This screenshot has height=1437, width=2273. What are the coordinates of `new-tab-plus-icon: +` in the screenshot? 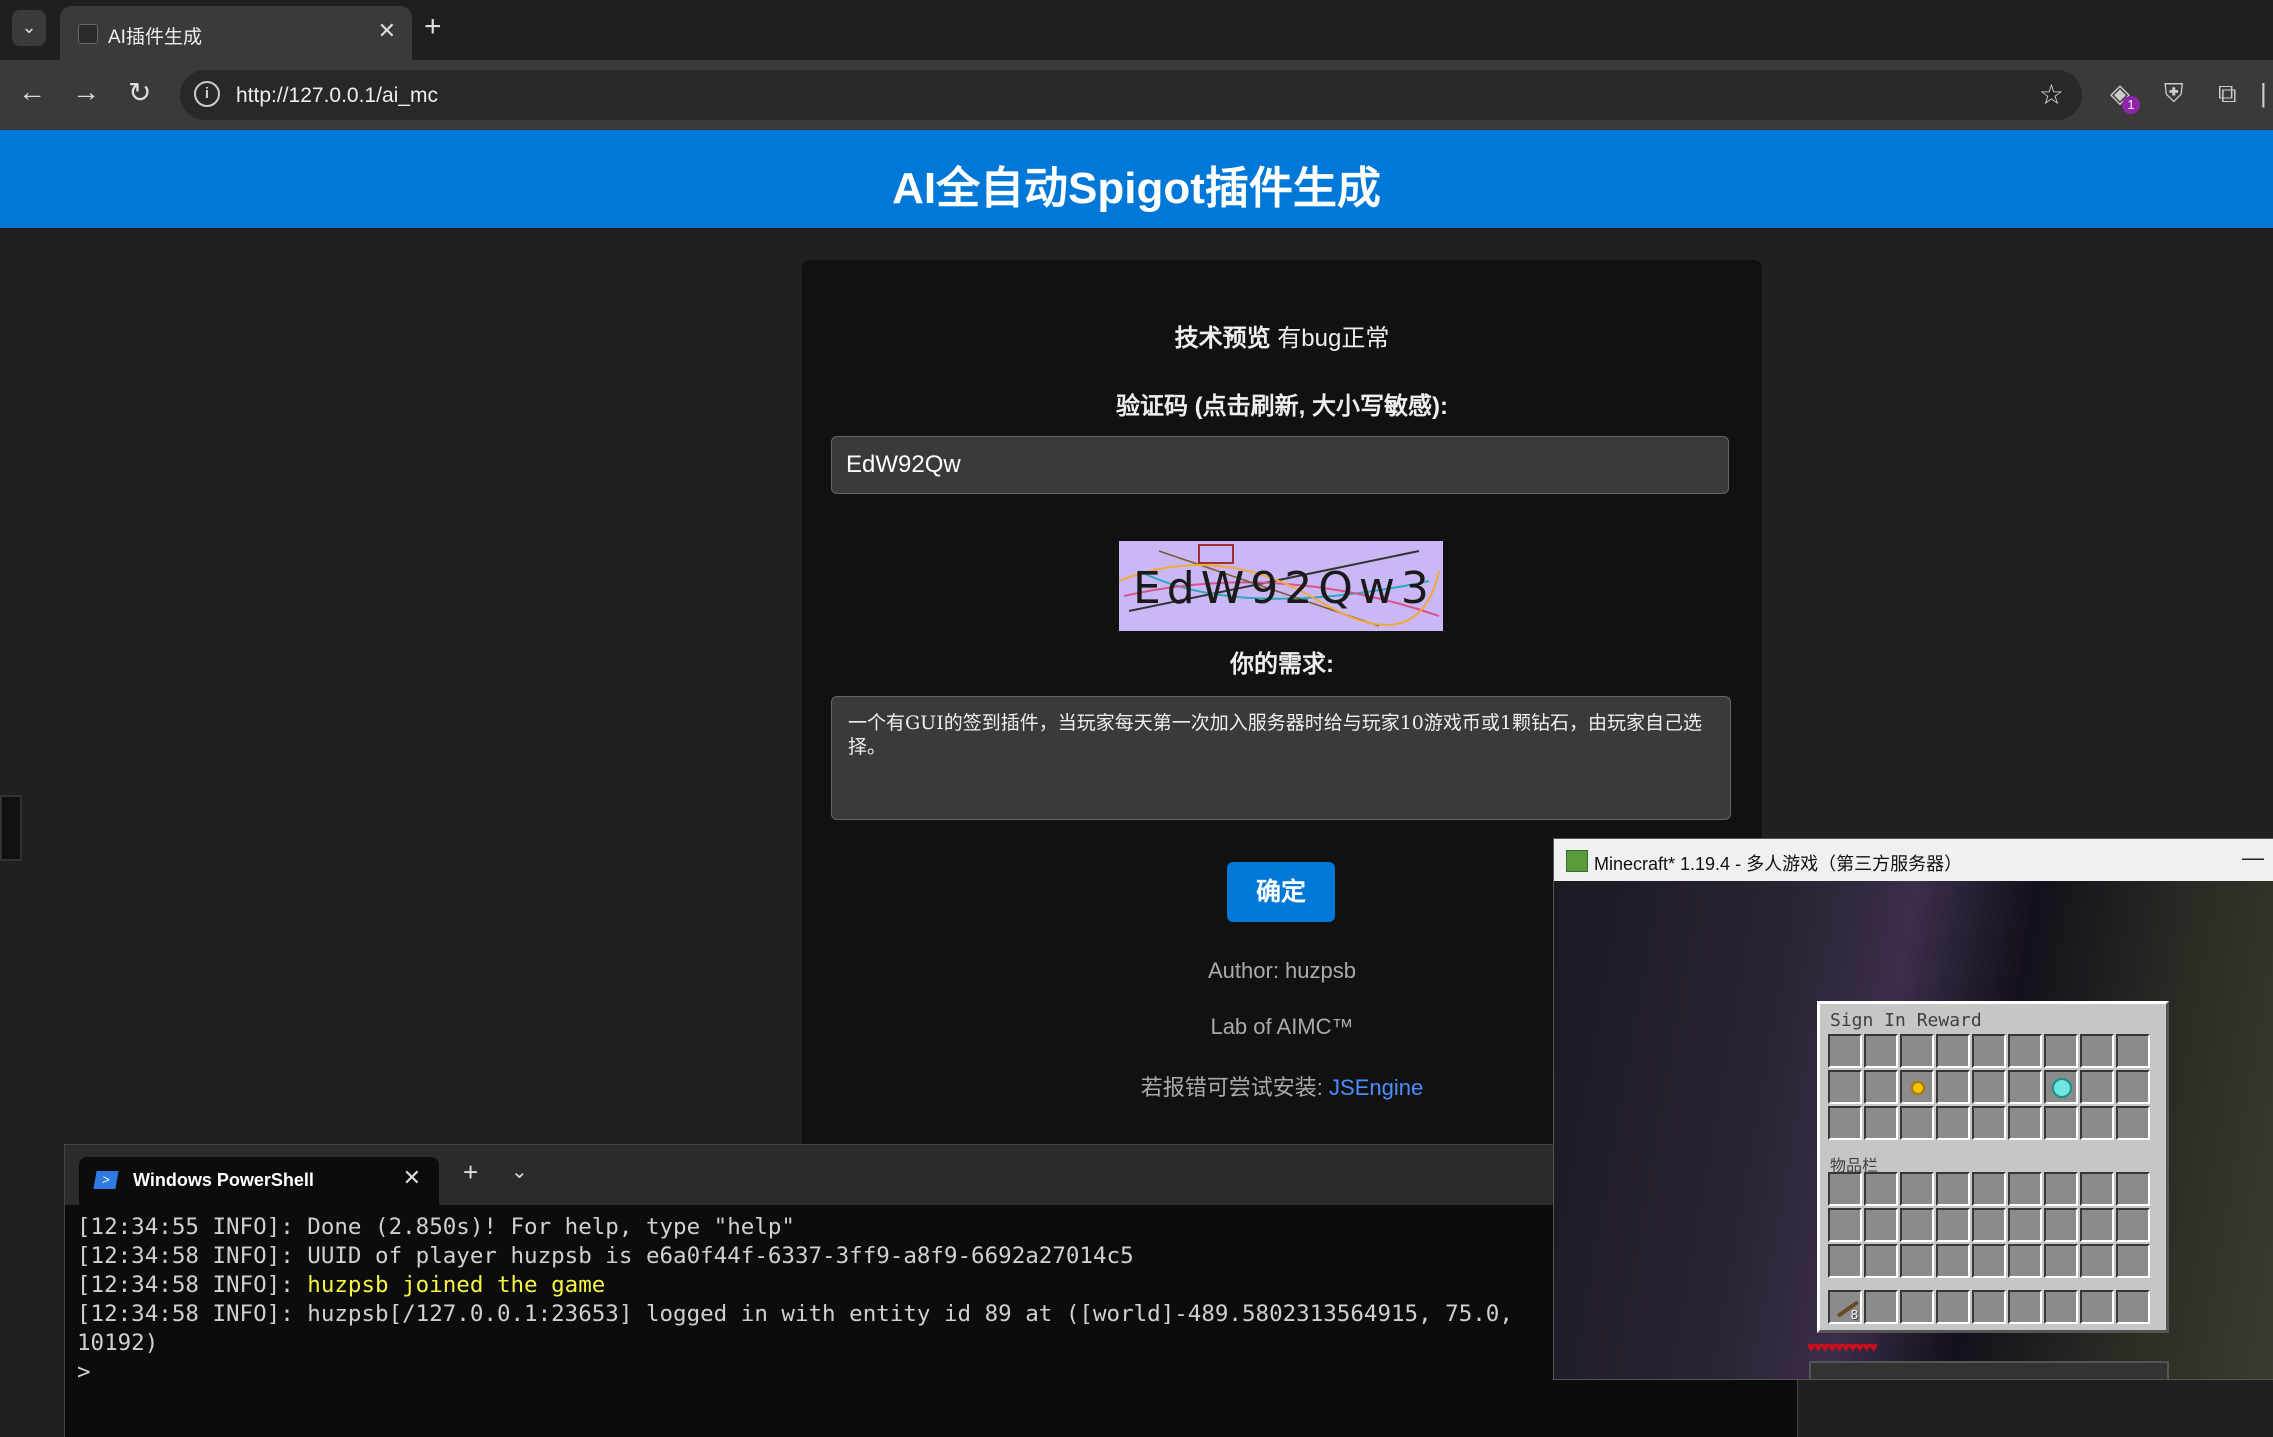 It's located at (433, 27).